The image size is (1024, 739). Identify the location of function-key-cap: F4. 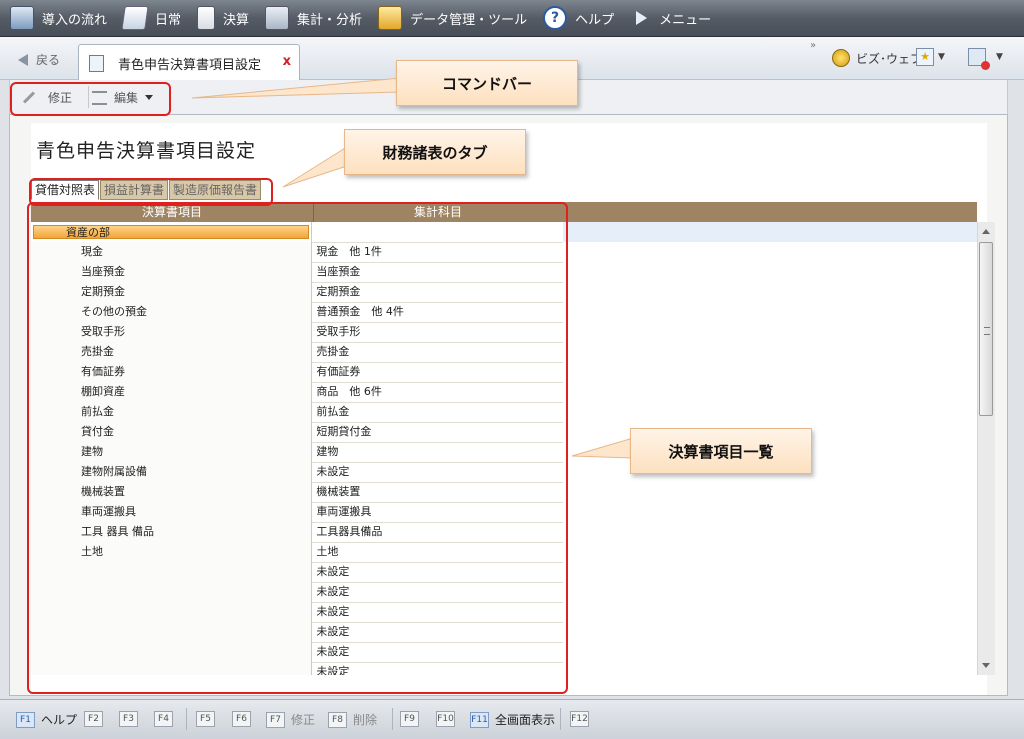
(163, 719).